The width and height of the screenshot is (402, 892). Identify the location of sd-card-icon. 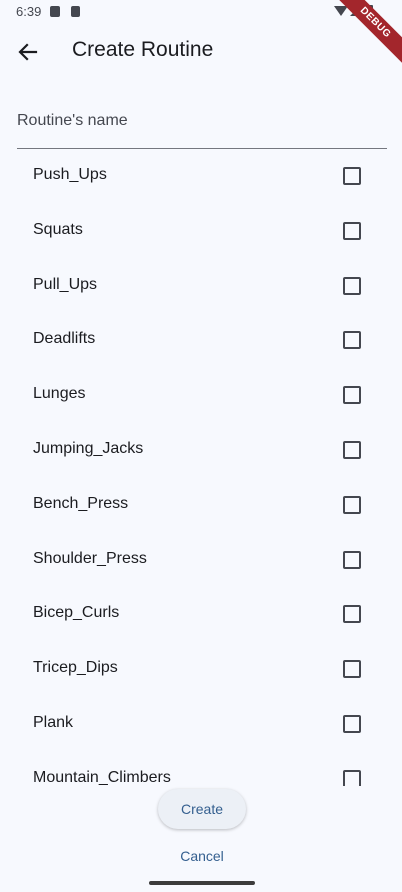
(75, 11).